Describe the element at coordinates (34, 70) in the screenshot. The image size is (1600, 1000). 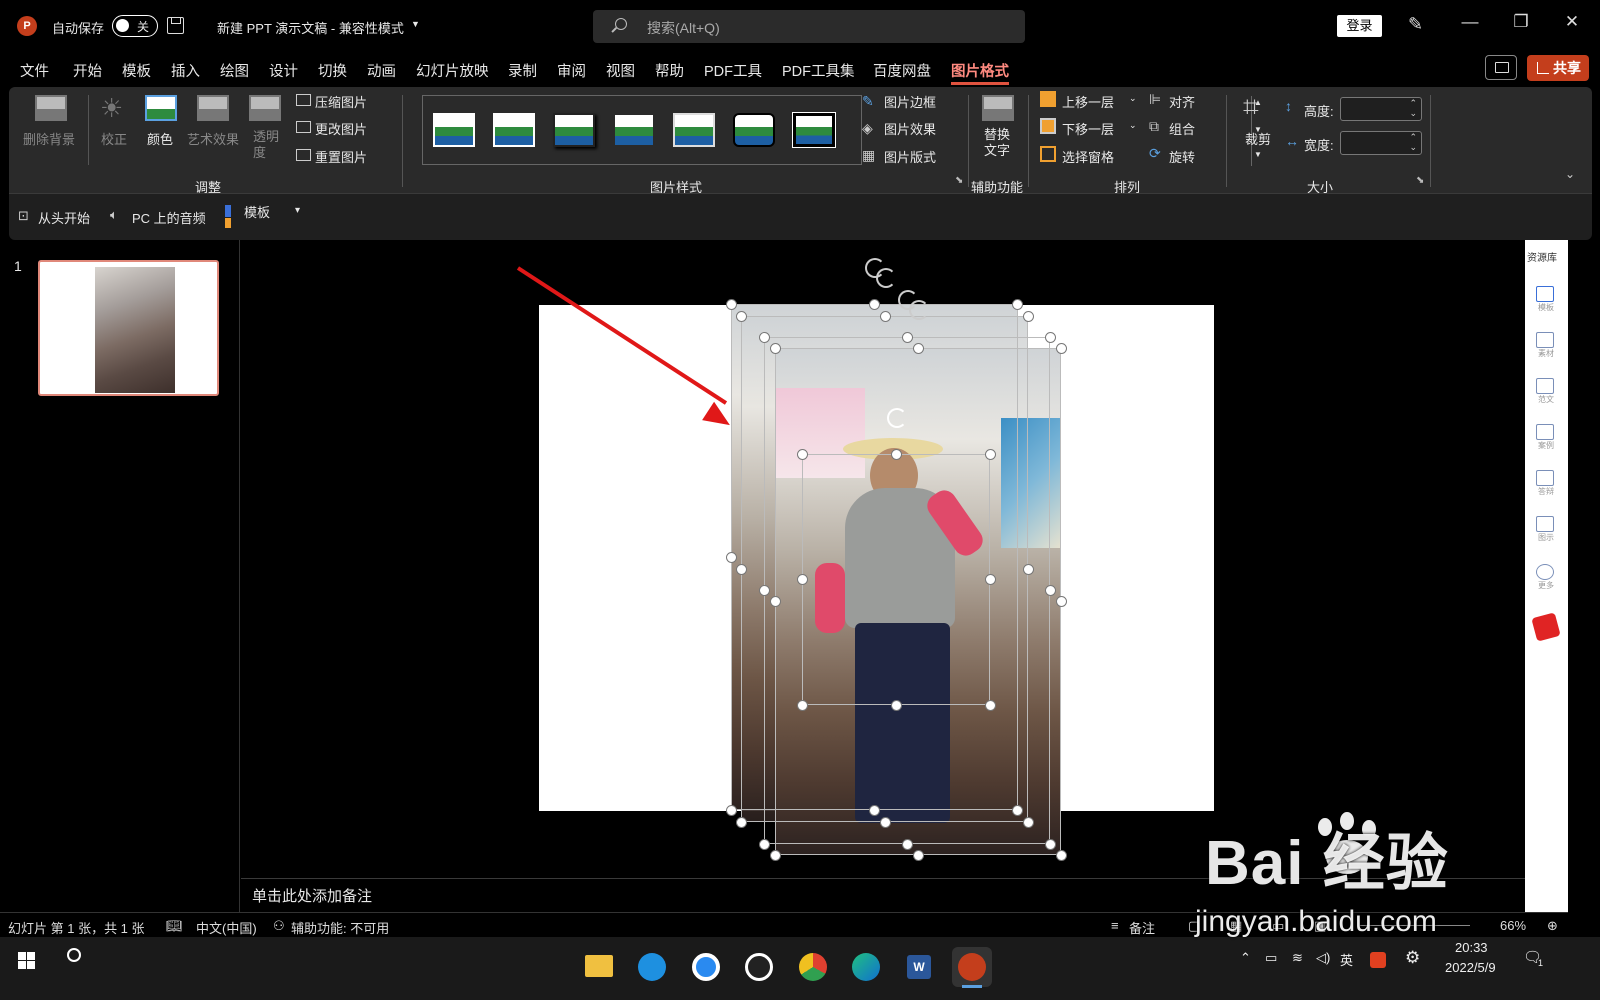
I see `tab-file: 文件` at that location.